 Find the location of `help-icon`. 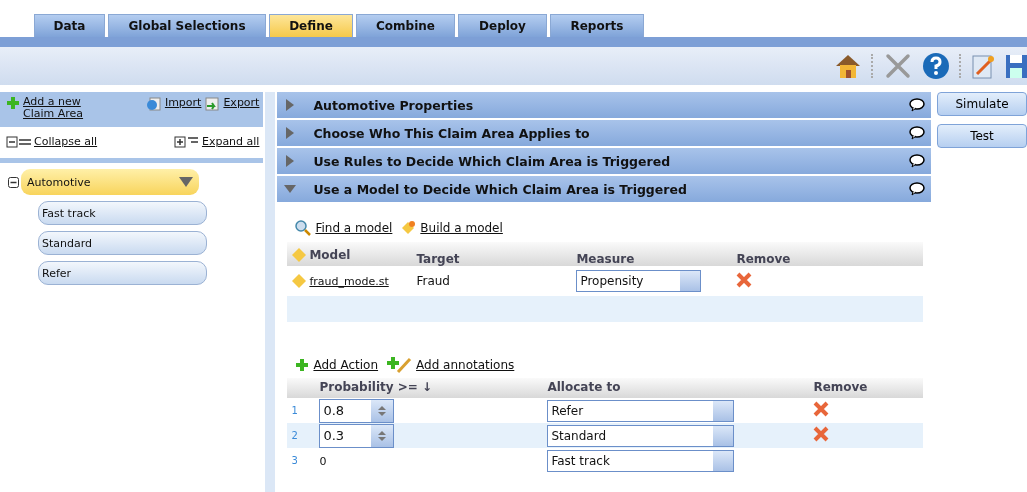

help-icon is located at coordinates (936, 66).